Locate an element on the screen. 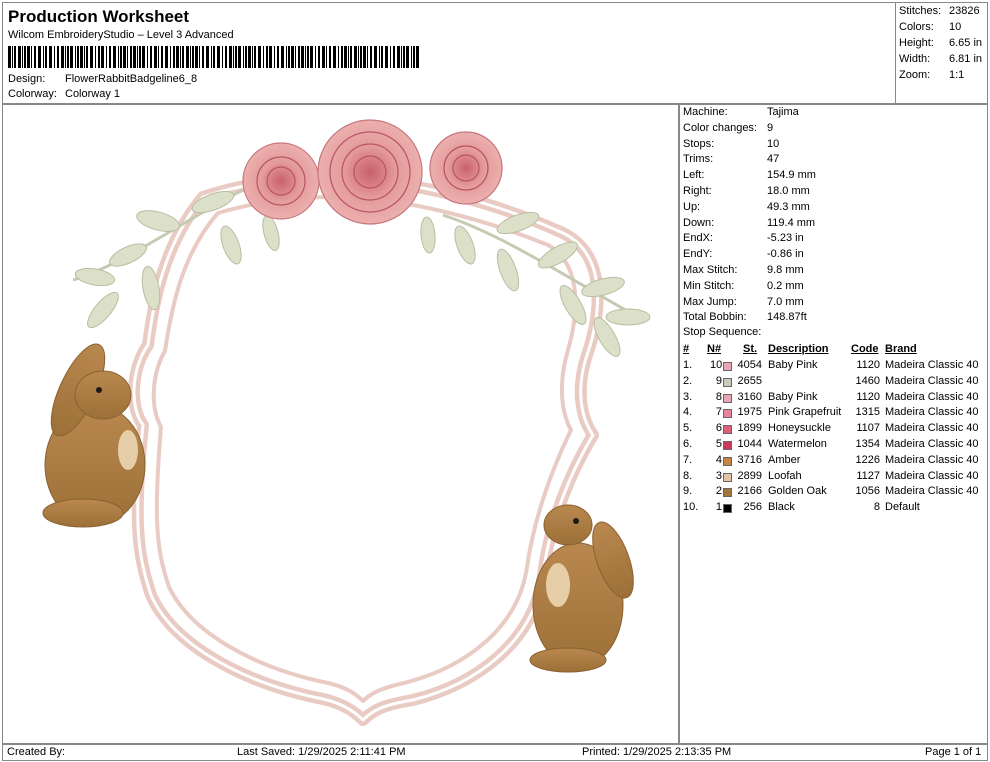 This screenshot has height=762, width=990. detail-value: 148.87ft is located at coordinates (787, 317).